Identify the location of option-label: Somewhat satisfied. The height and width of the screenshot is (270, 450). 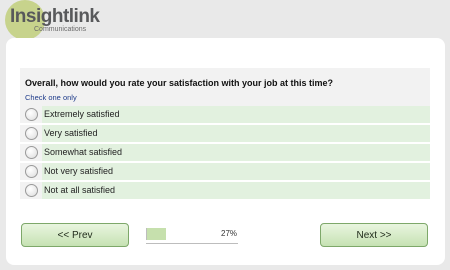
(83, 152).